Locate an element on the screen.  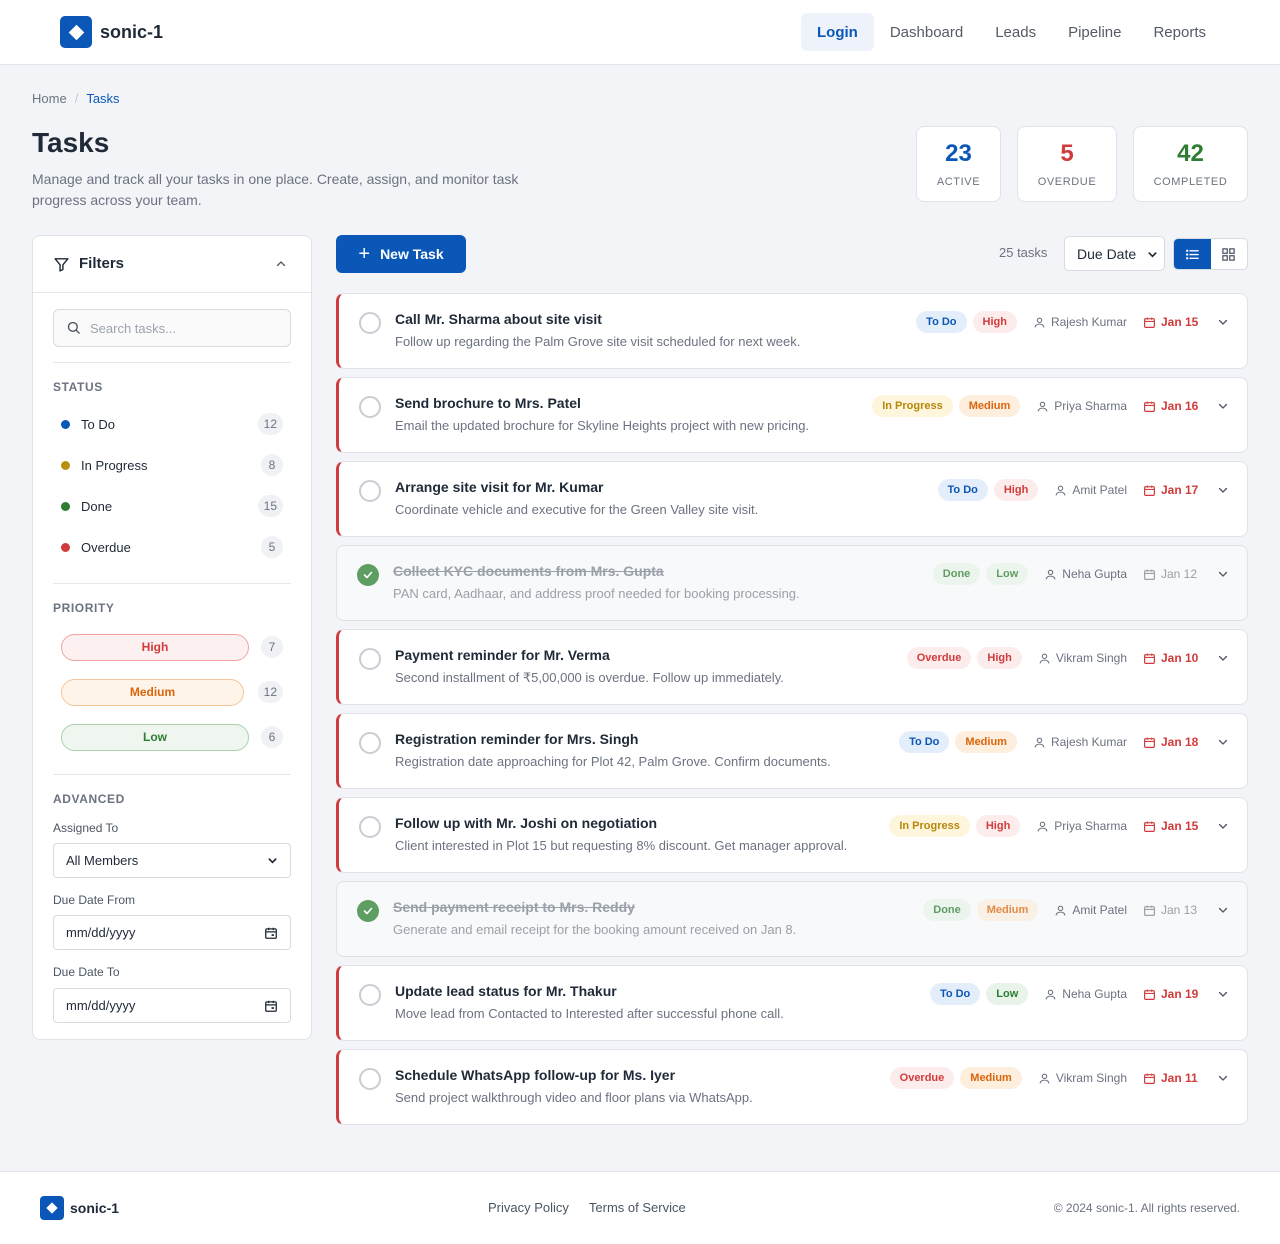
privacy-policy-link: Privacy Policy is located at coordinates (528, 1207).